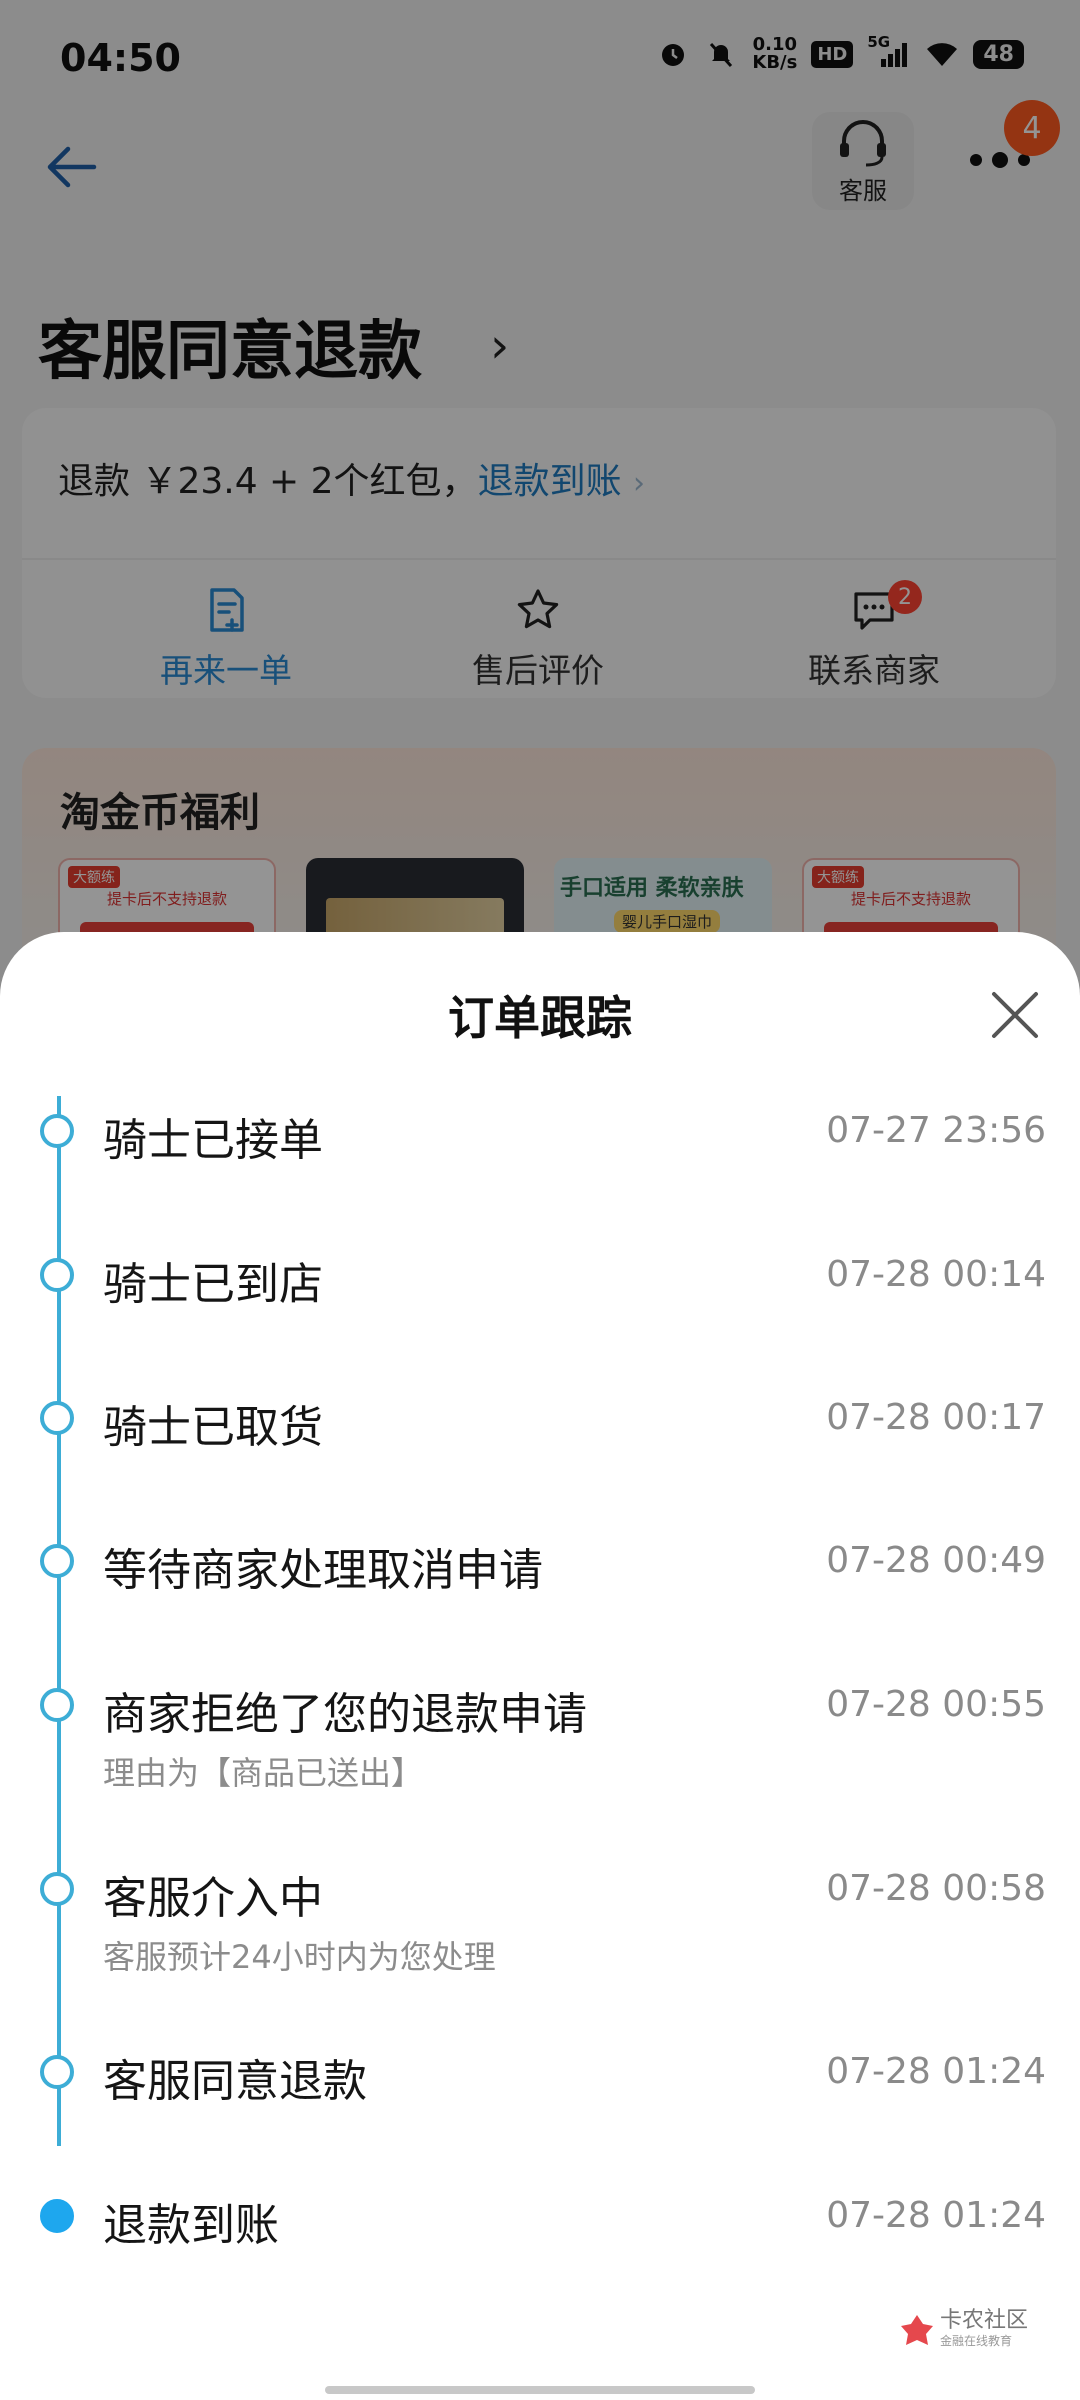 The height and width of the screenshot is (2400, 1080). I want to click on timeline-line, so click(59, 1621).